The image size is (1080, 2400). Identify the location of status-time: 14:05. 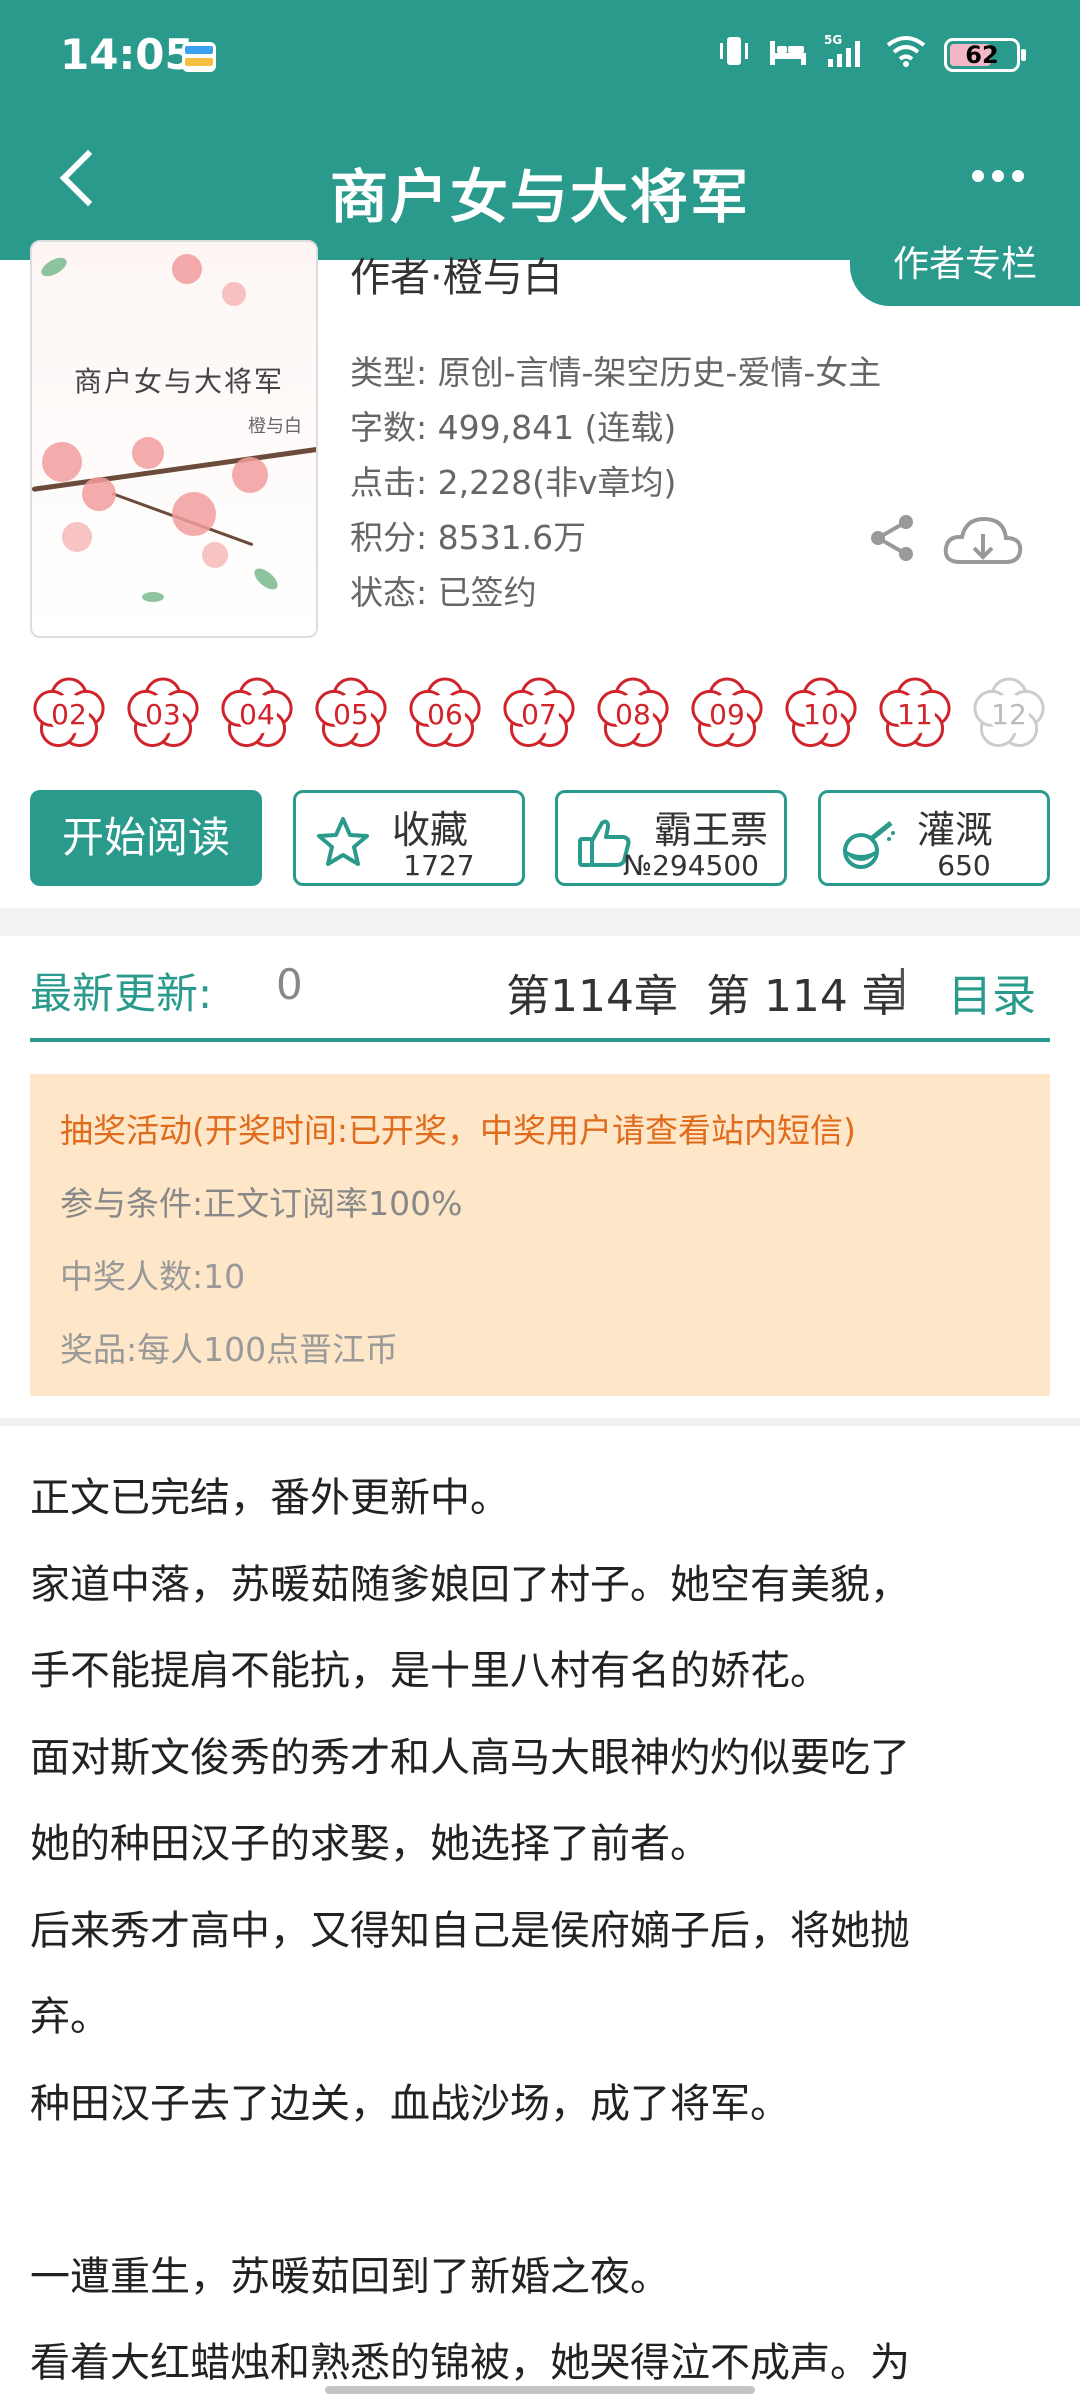
(127, 54).